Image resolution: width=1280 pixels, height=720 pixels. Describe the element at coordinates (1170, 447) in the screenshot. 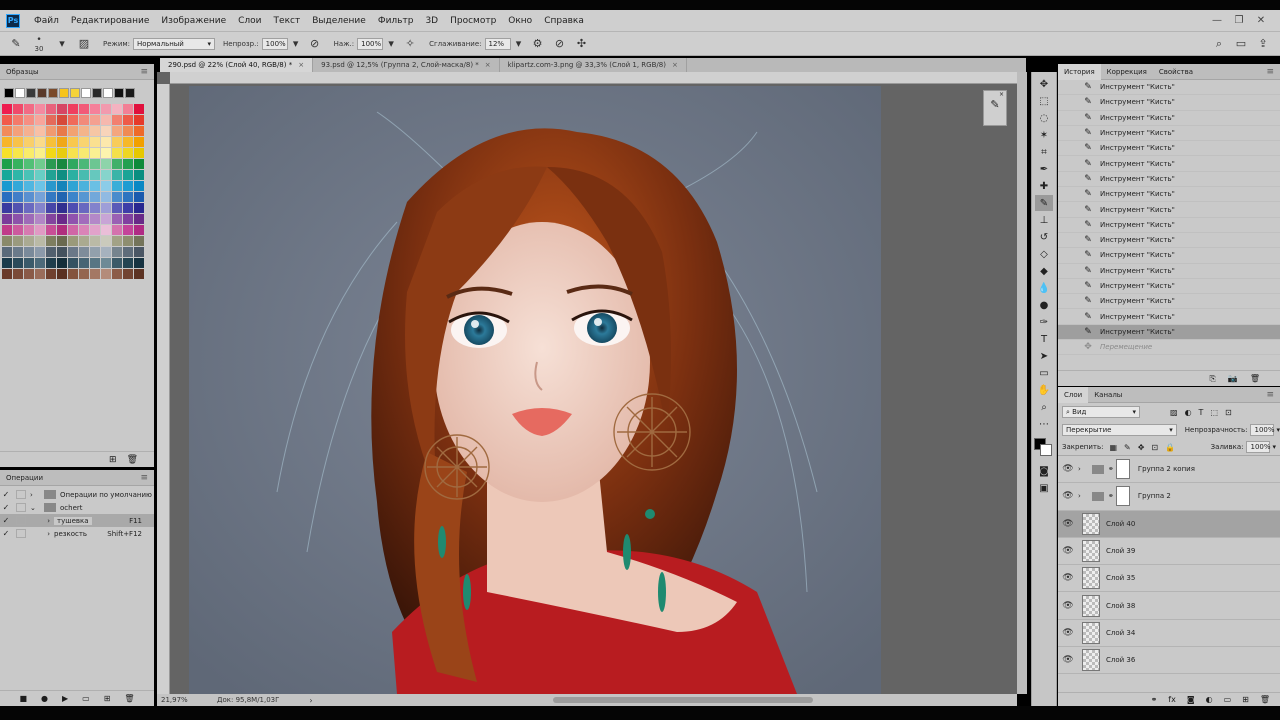

I see `lock-all-icon: 🔒` at that location.